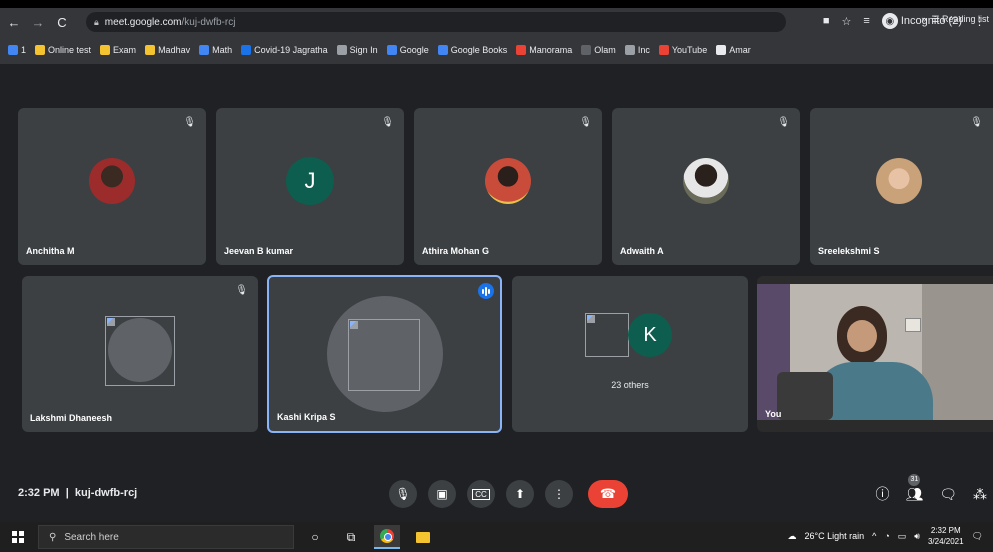 Image resolution: width=993 pixels, height=552 pixels. Describe the element at coordinates (980, 494) in the screenshot. I see `activities-button: ⁂` at that location.